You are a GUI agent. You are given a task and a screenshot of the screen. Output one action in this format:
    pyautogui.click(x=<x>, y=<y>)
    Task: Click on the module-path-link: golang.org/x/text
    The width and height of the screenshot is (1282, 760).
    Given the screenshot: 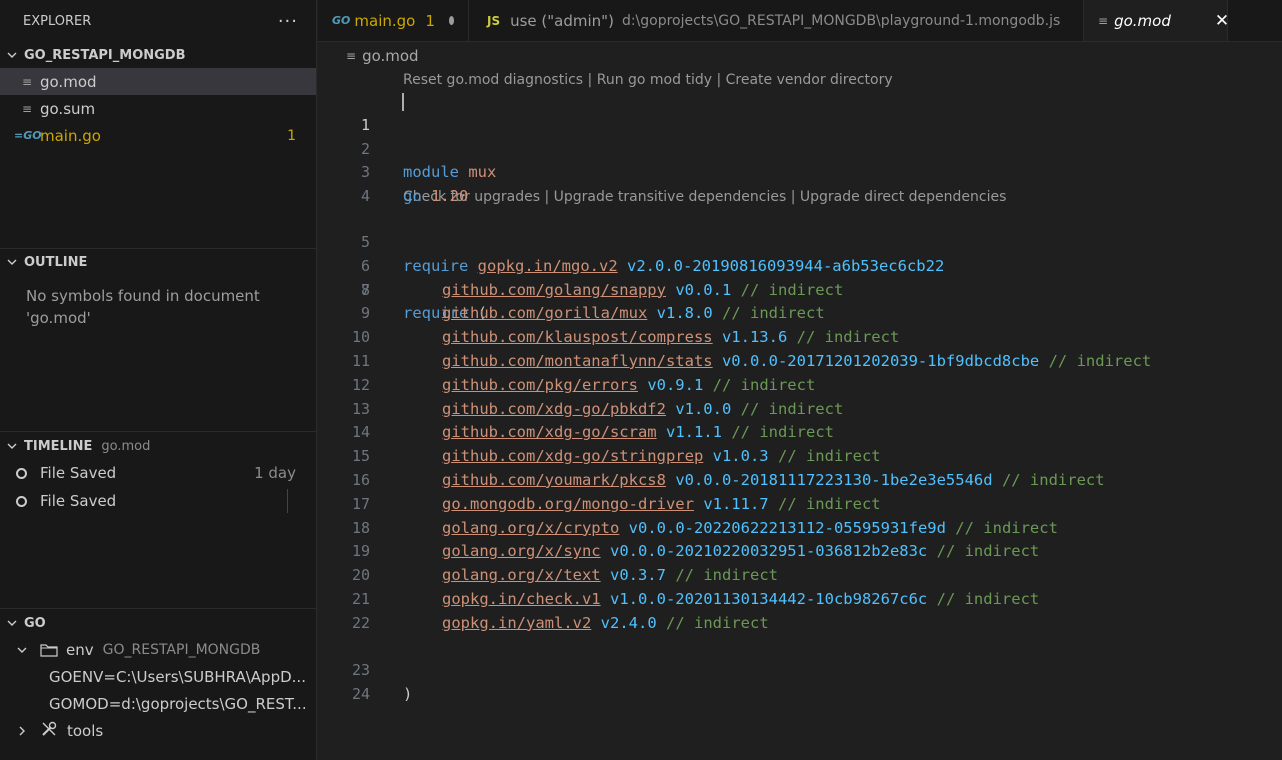 What is the action you would take?
    pyautogui.click(x=521, y=575)
    